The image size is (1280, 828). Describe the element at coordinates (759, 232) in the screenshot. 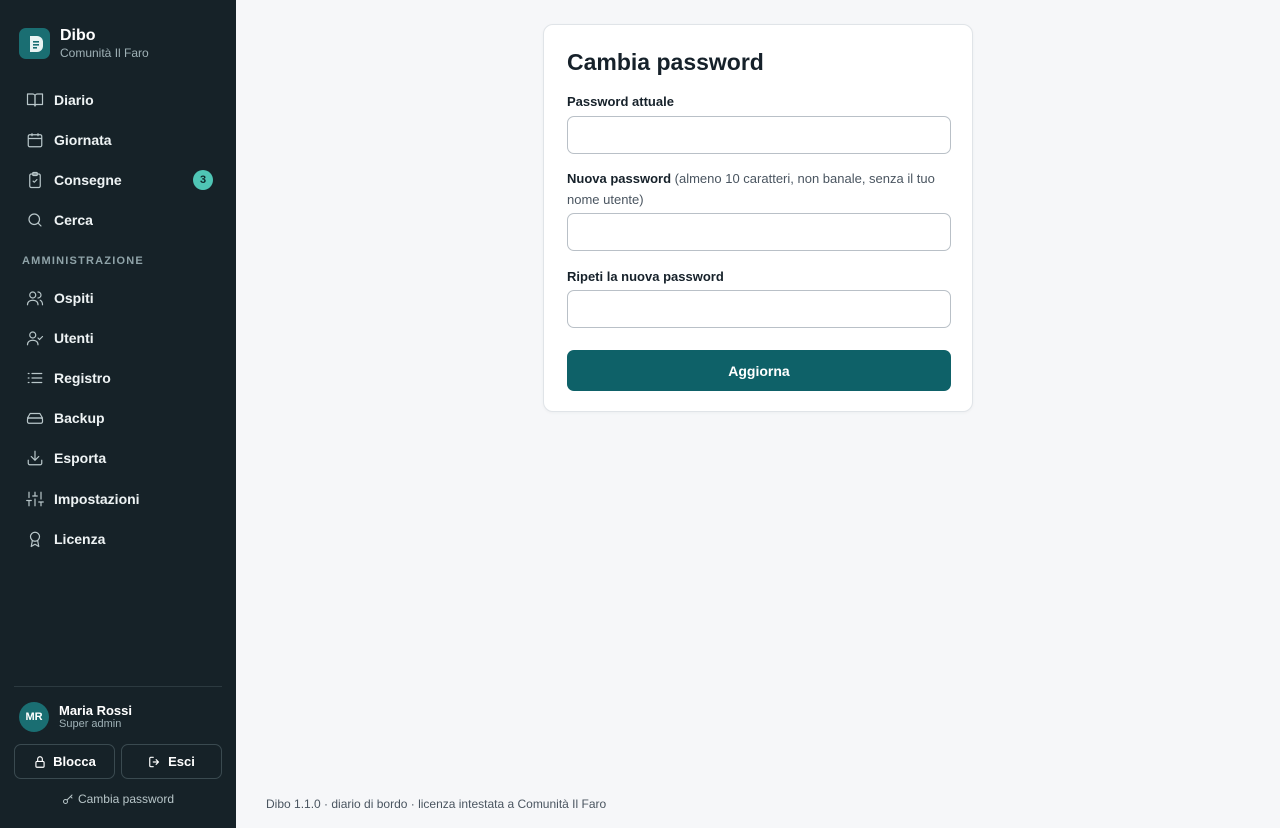

I see `new-password-field` at that location.